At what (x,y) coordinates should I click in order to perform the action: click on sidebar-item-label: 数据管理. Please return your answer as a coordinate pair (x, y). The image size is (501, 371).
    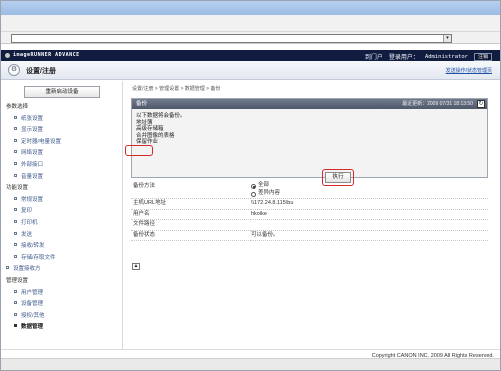
    Looking at the image, I should click on (32, 327).